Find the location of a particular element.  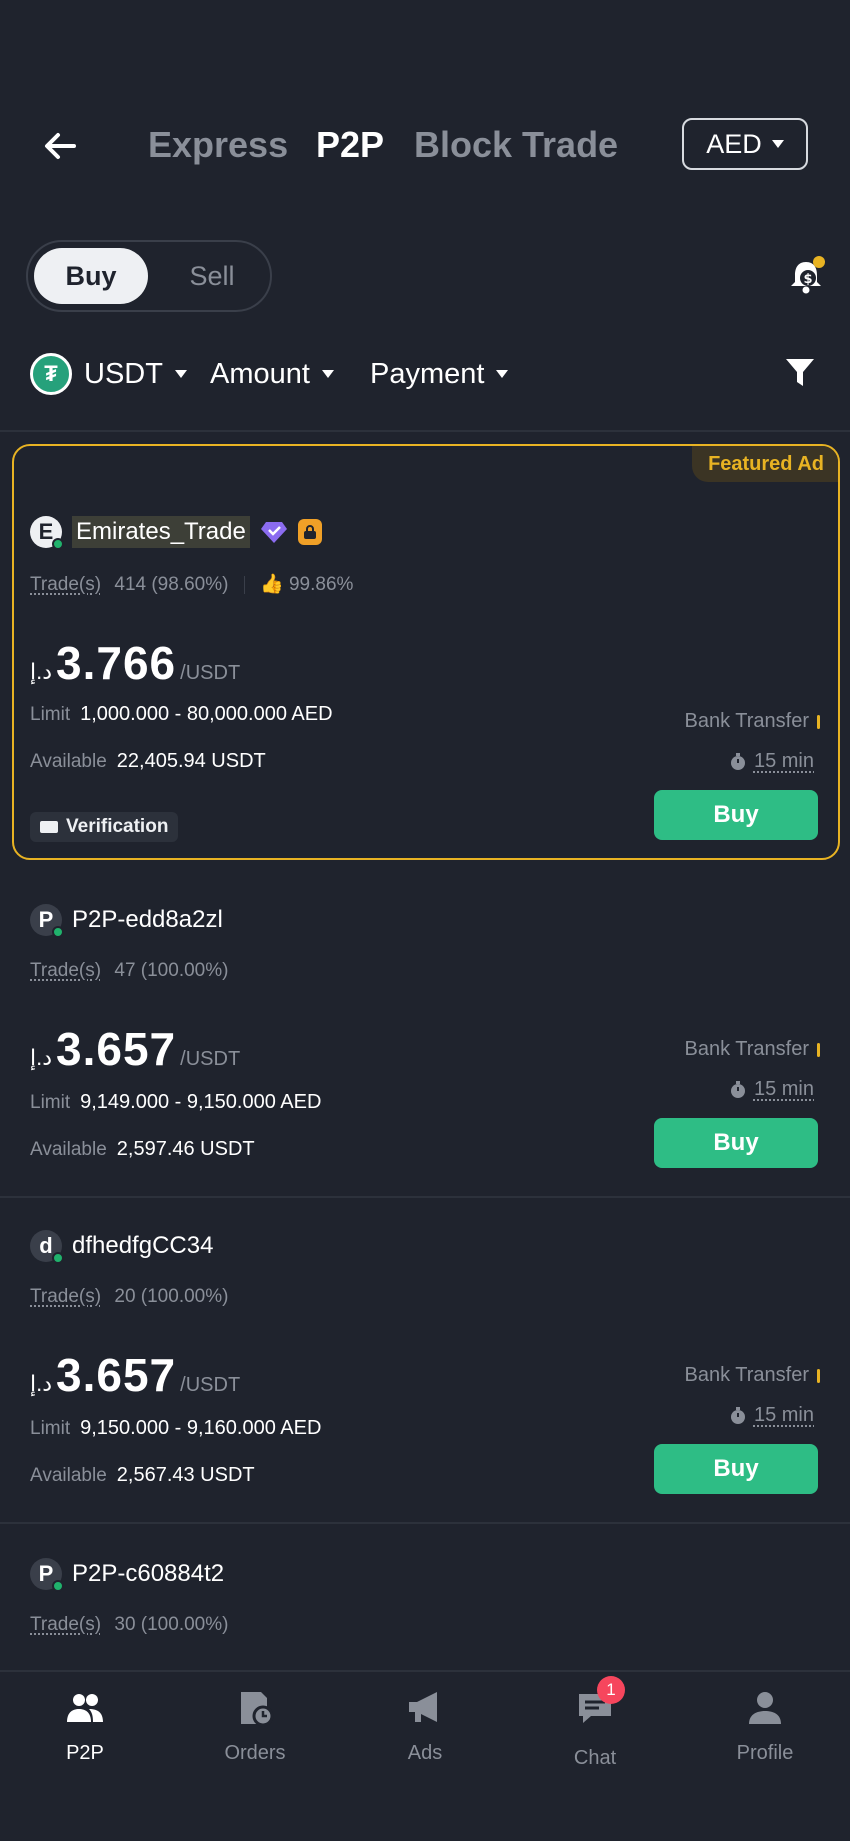

available-value: 2,567.43 USDT is located at coordinates (185, 1475).